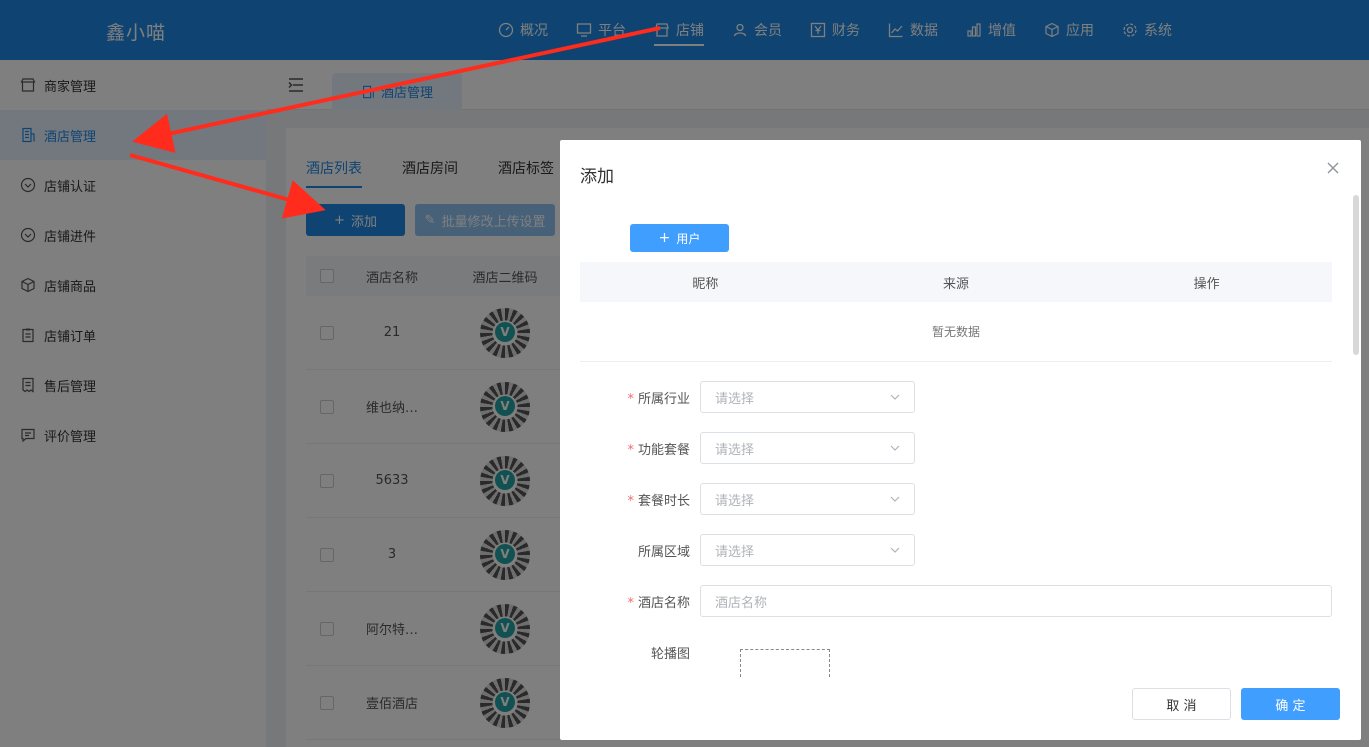 The image size is (1369, 747). I want to click on industry-placeholder: 请选择, so click(735, 399).